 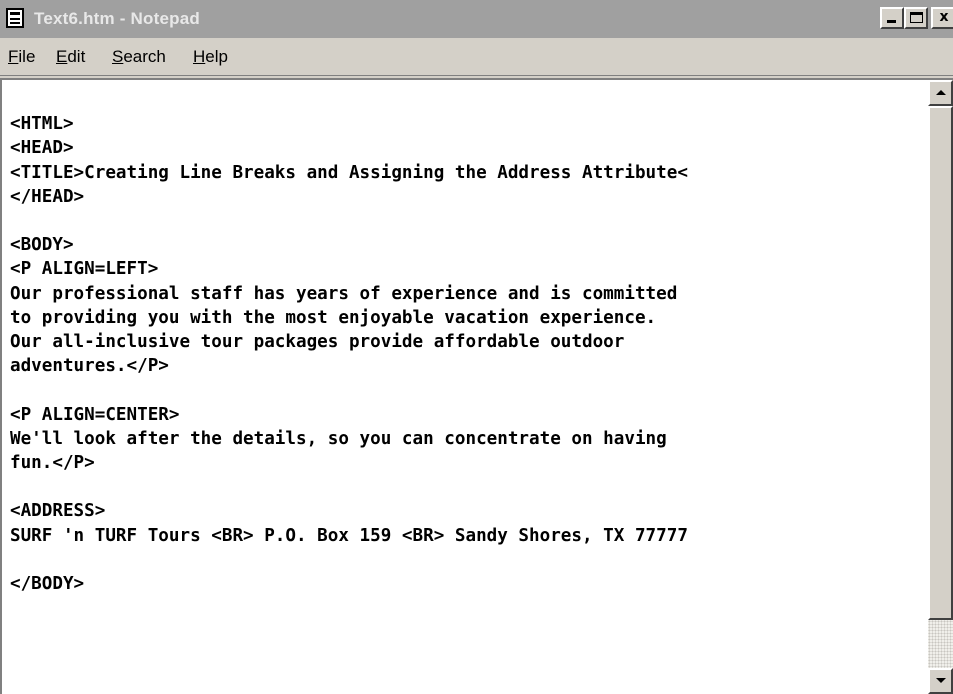 What do you see at coordinates (117, 18) in the screenshot?
I see `window-title: Text6.htm - Notepad` at bounding box center [117, 18].